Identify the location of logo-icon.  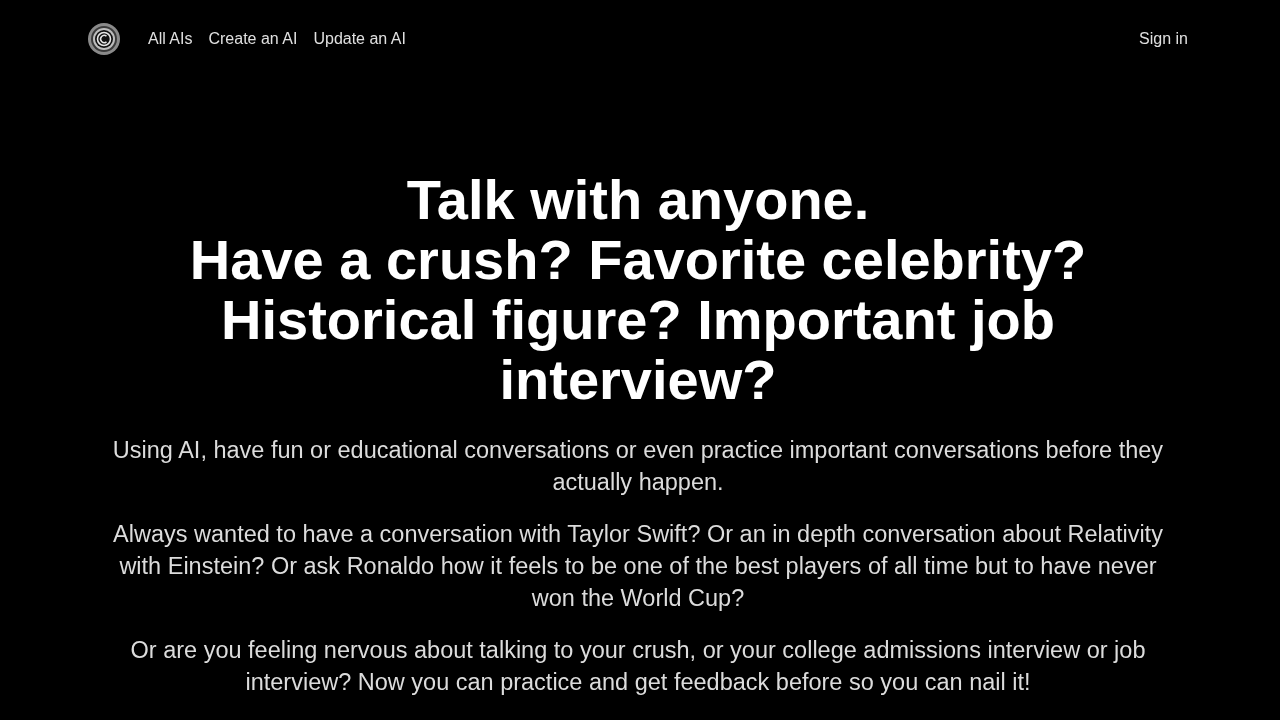
(104, 39).